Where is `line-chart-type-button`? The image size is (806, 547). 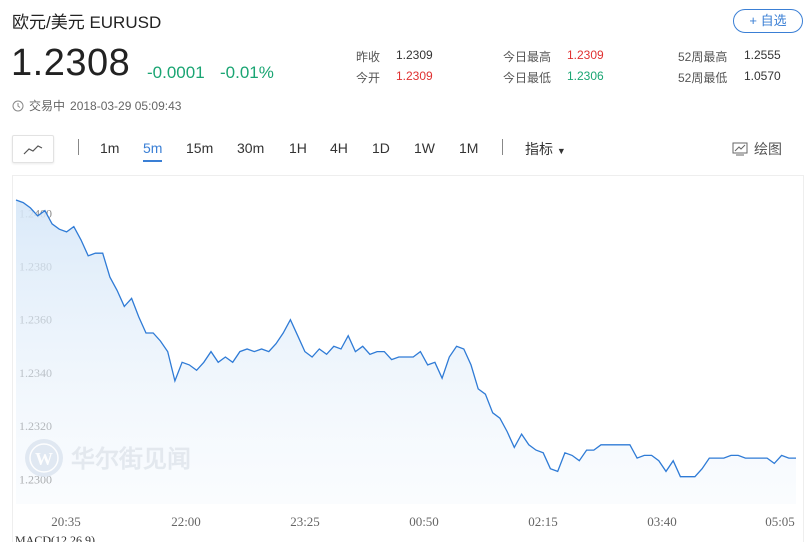 line-chart-type-button is located at coordinates (33, 149).